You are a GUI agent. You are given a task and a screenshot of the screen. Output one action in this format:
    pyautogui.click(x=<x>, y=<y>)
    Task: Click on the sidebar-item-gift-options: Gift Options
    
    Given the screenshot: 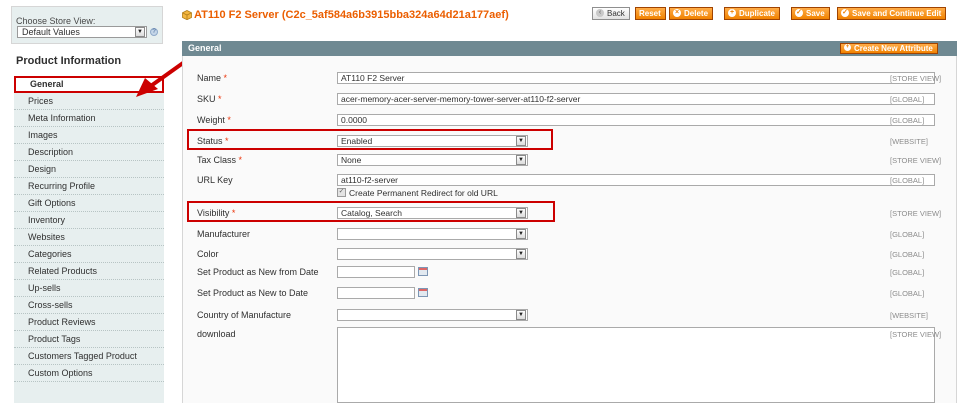 What is the action you would take?
    pyautogui.click(x=89, y=203)
    